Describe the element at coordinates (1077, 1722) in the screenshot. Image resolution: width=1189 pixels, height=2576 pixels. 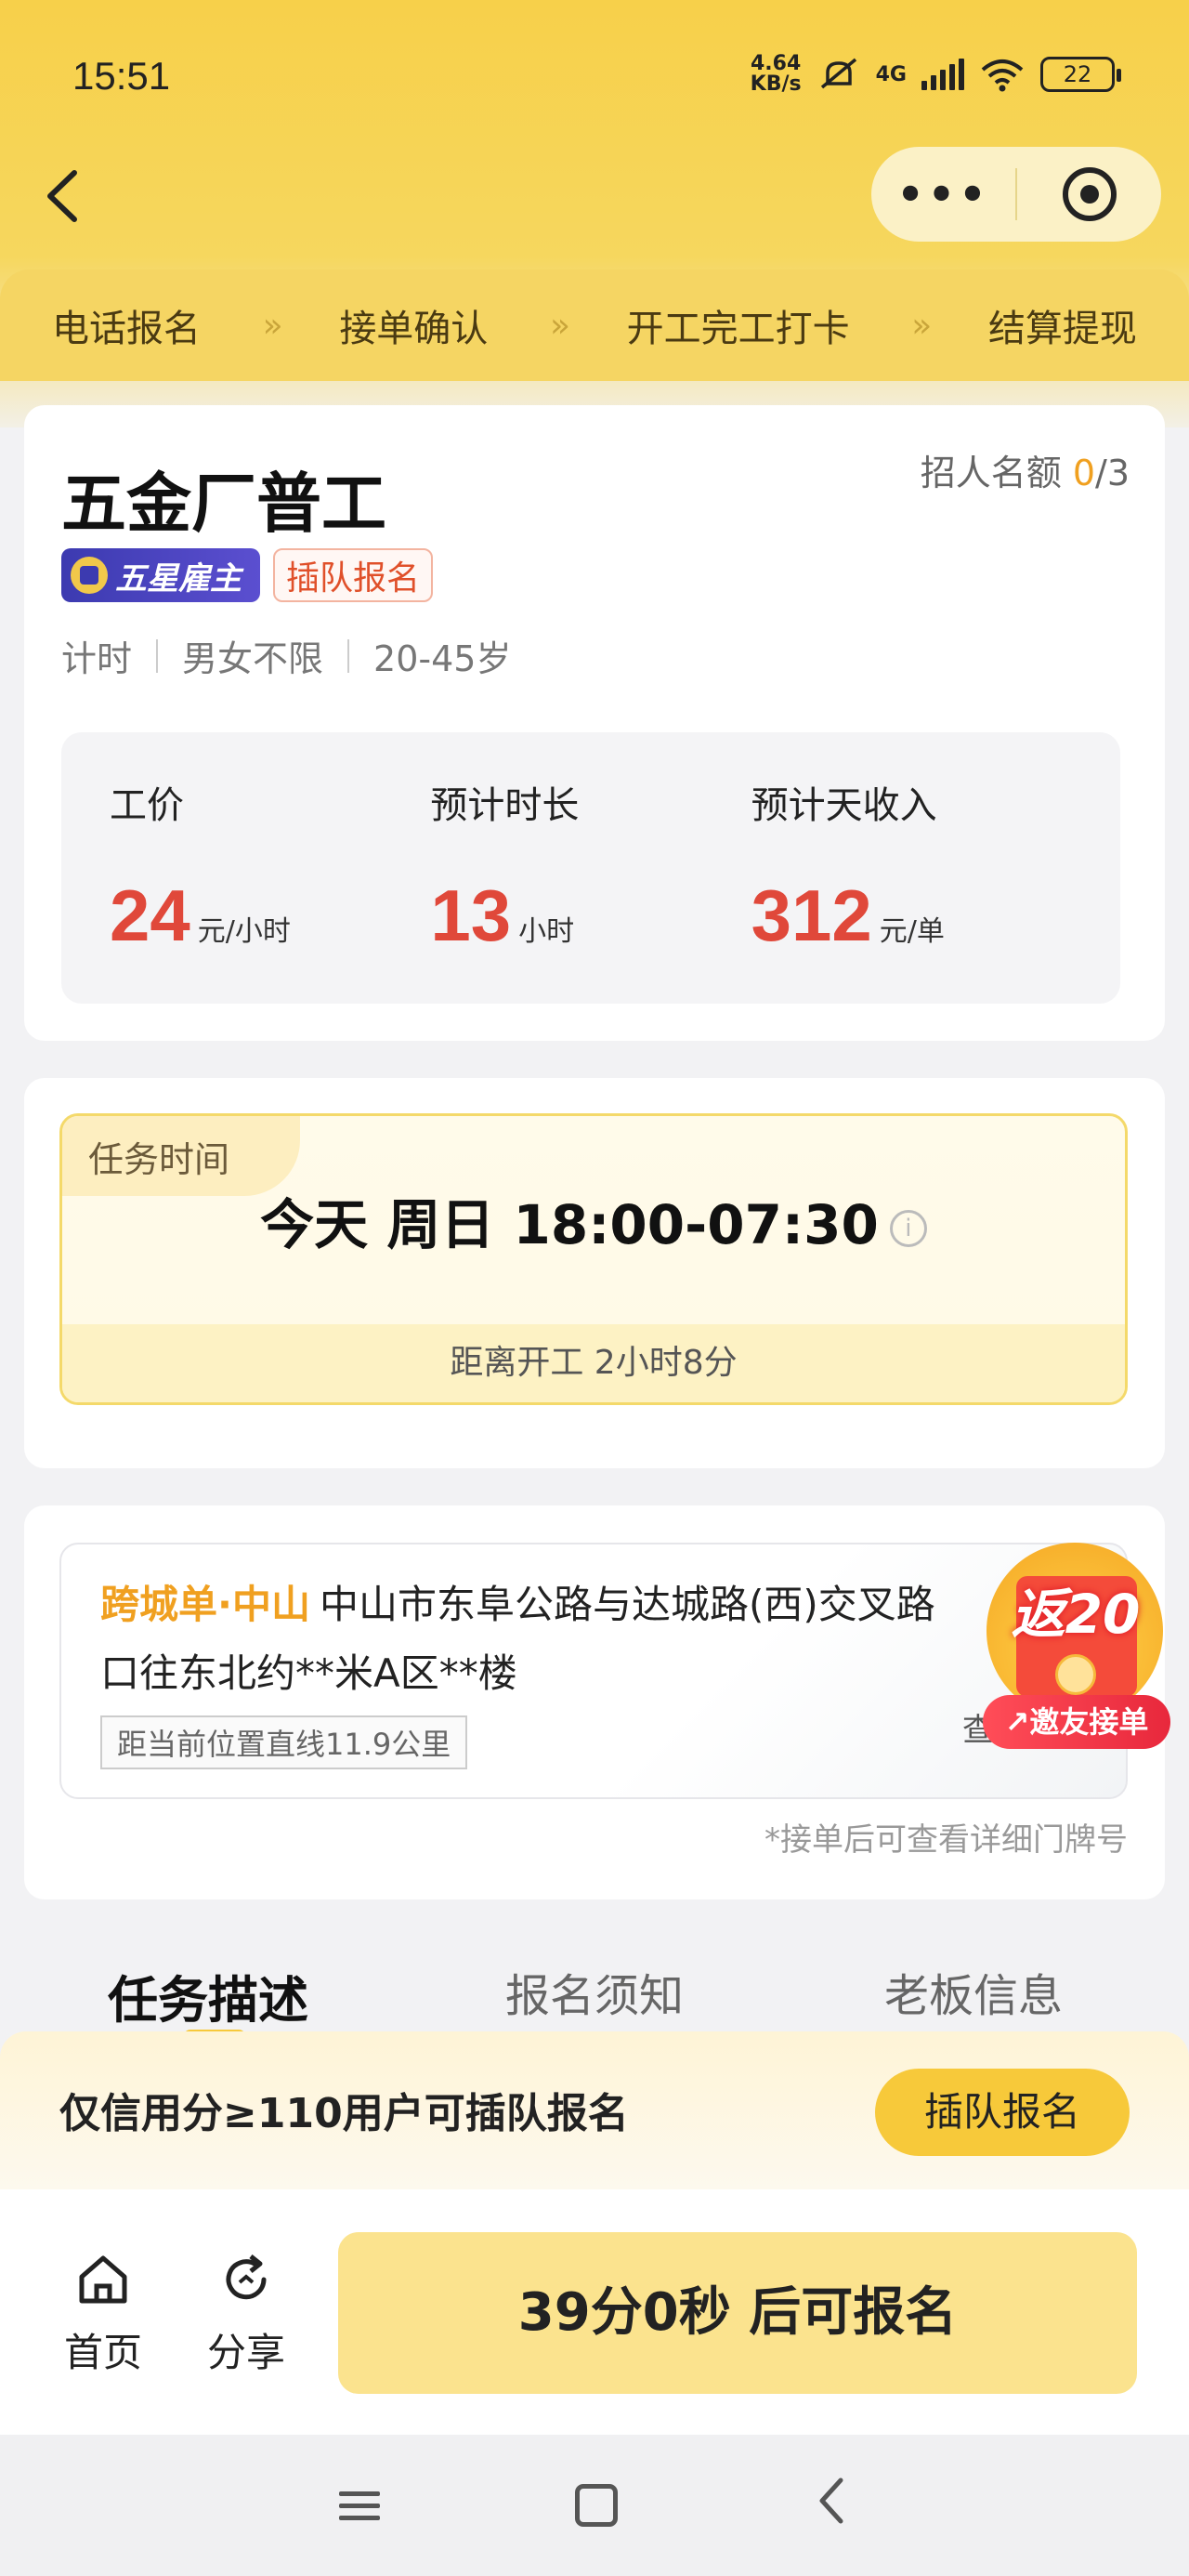
I see `invite-friend-button: ↗邀友接单` at that location.